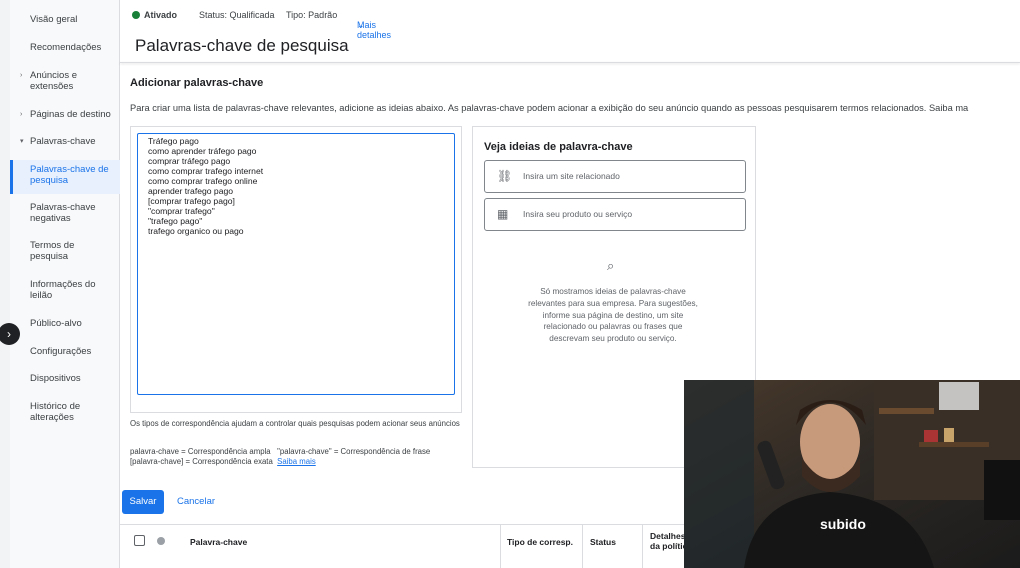  What do you see at coordinates (218, 542) in the screenshot?
I see `column-header-keyword: Palavra-chave` at bounding box center [218, 542].